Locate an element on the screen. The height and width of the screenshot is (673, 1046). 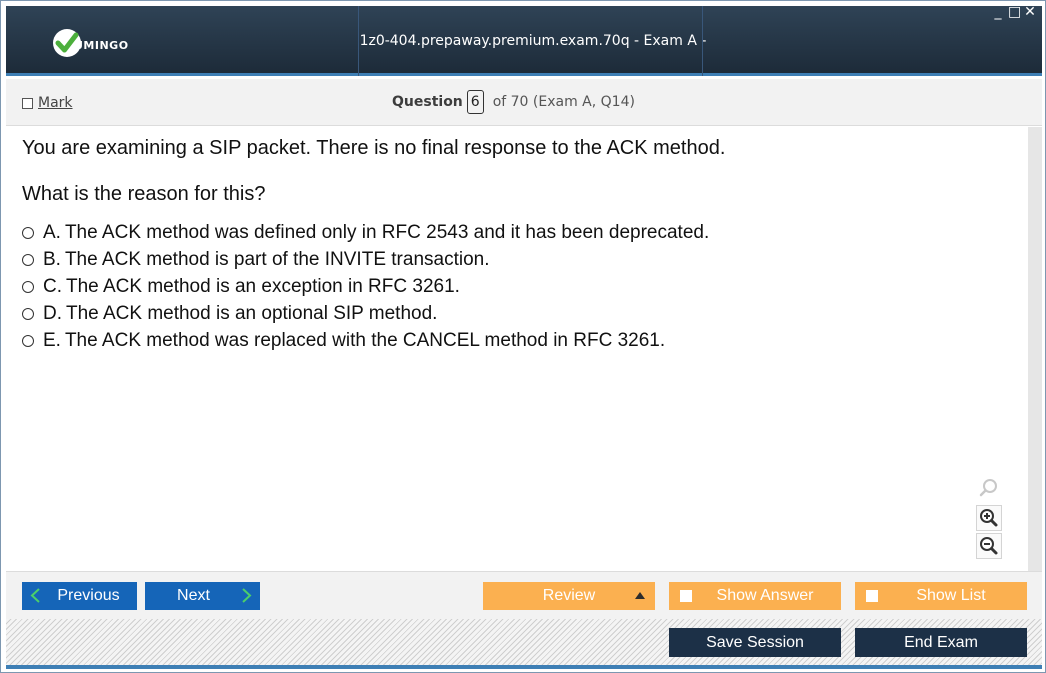
end-exam-label: End Exam is located at coordinates (941, 642).